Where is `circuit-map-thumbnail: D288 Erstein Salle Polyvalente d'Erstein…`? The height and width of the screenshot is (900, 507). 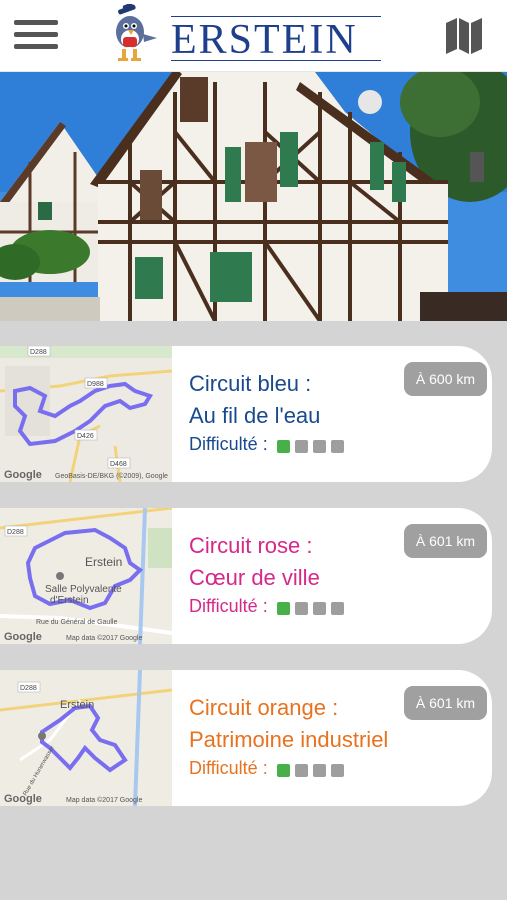 circuit-map-thumbnail: D288 Erstein Salle Polyvalente d'Erstein… is located at coordinates (86, 576).